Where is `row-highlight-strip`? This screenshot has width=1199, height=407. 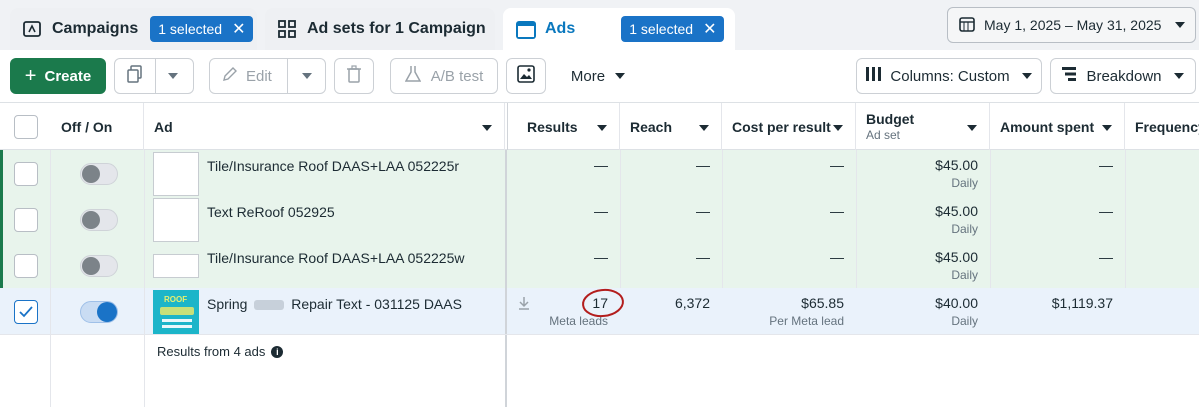
row-highlight-strip is located at coordinates (1, 219).